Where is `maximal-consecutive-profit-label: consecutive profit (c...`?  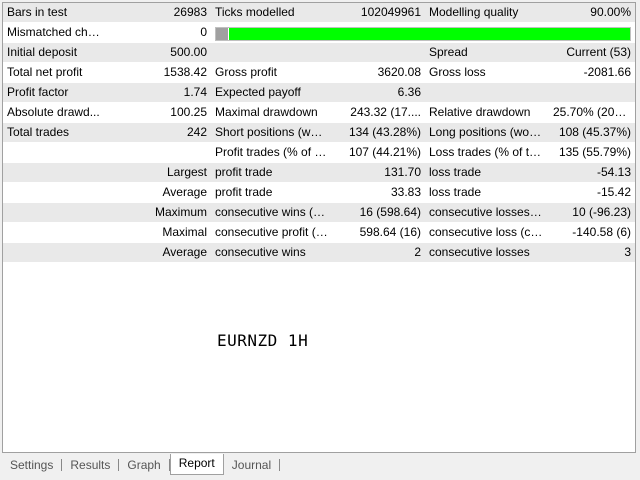
maximal-consecutive-profit-label: consecutive profit (c... is located at coordinates (272, 232).